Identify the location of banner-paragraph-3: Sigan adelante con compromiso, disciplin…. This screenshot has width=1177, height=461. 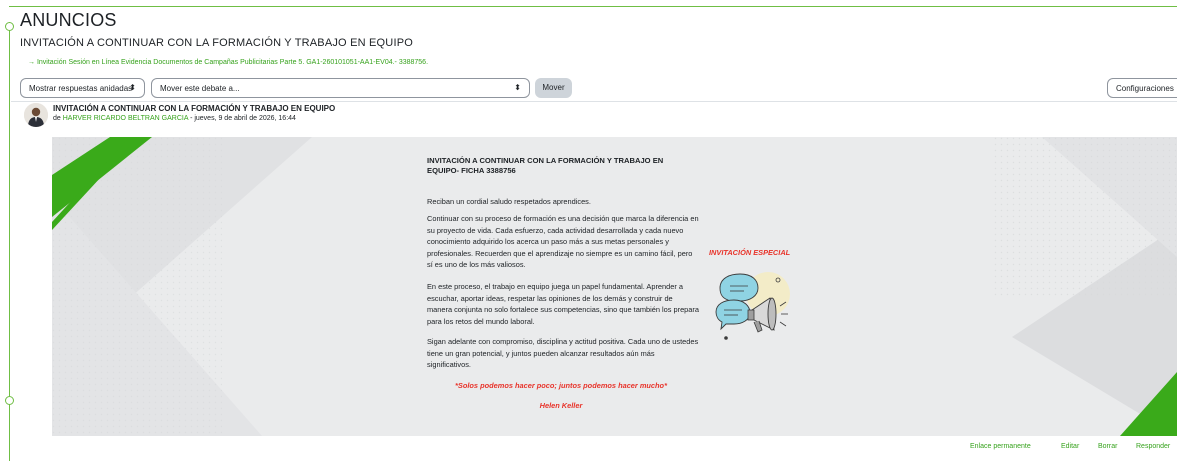
(563, 353).